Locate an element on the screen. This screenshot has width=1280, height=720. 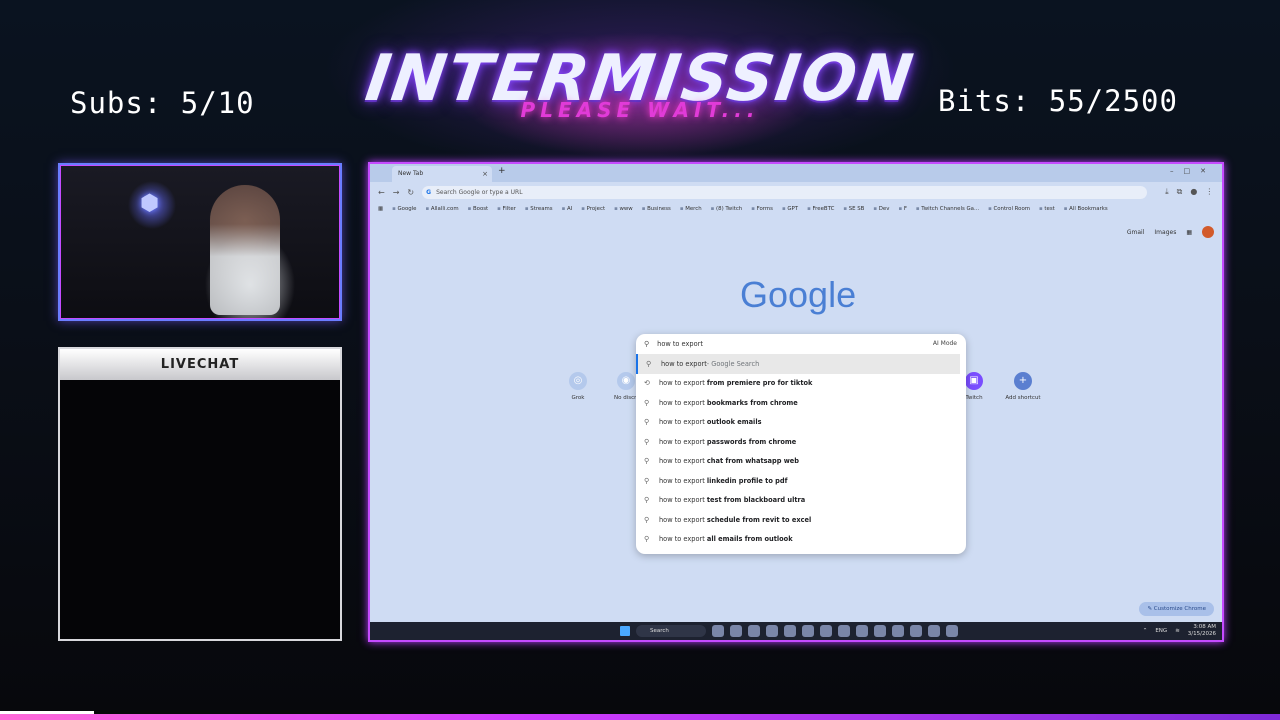
apps-icon: ▦ is located at coordinates (380, 209).